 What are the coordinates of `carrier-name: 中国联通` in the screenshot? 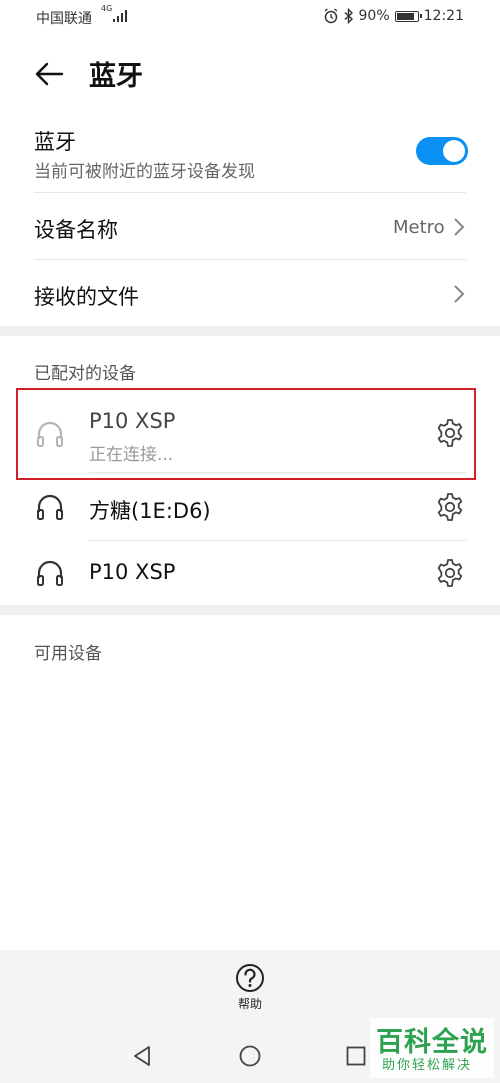 It's located at (64, 19).